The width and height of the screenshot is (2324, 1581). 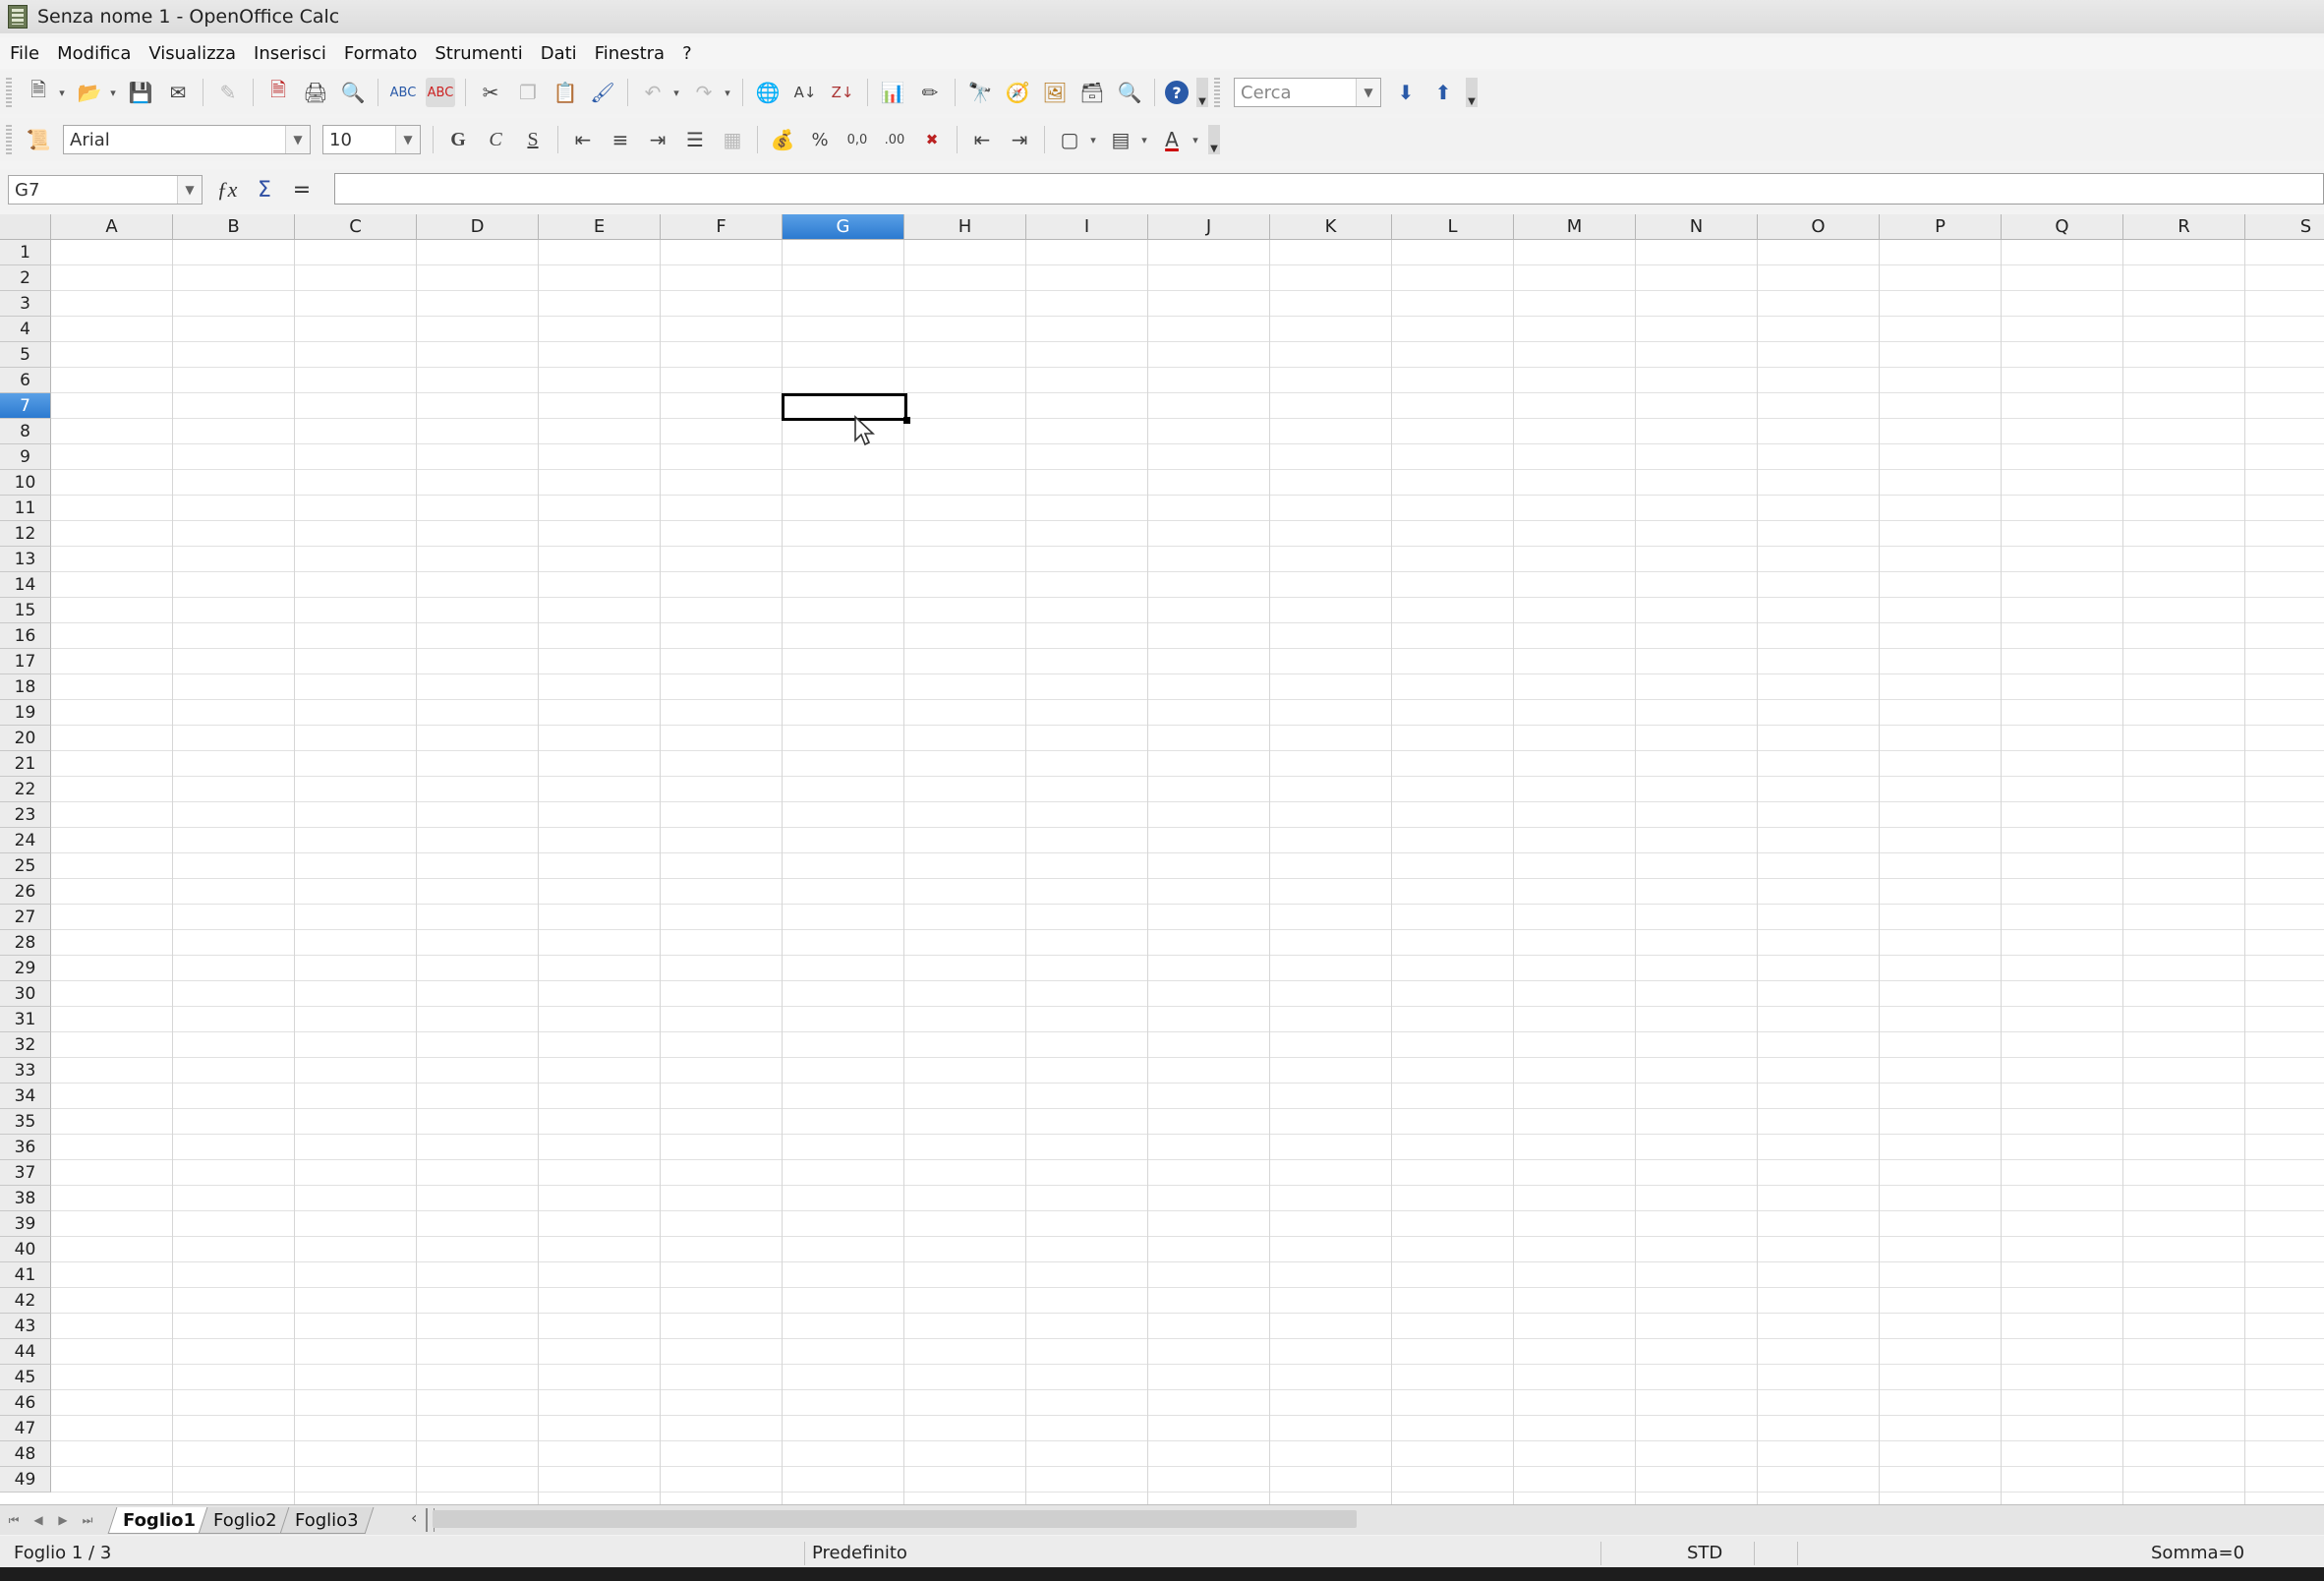 What do you see at coordinates (932, 139) in the screenshot?
I see `delete-decimal-icon: ✖` at bounding box center [932, 139].